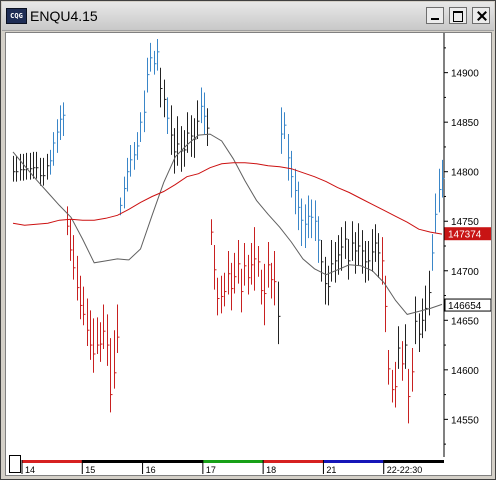 This screenshot has width=496, height=480. I want to click on x-tick-label: 14, so click(30, 470).